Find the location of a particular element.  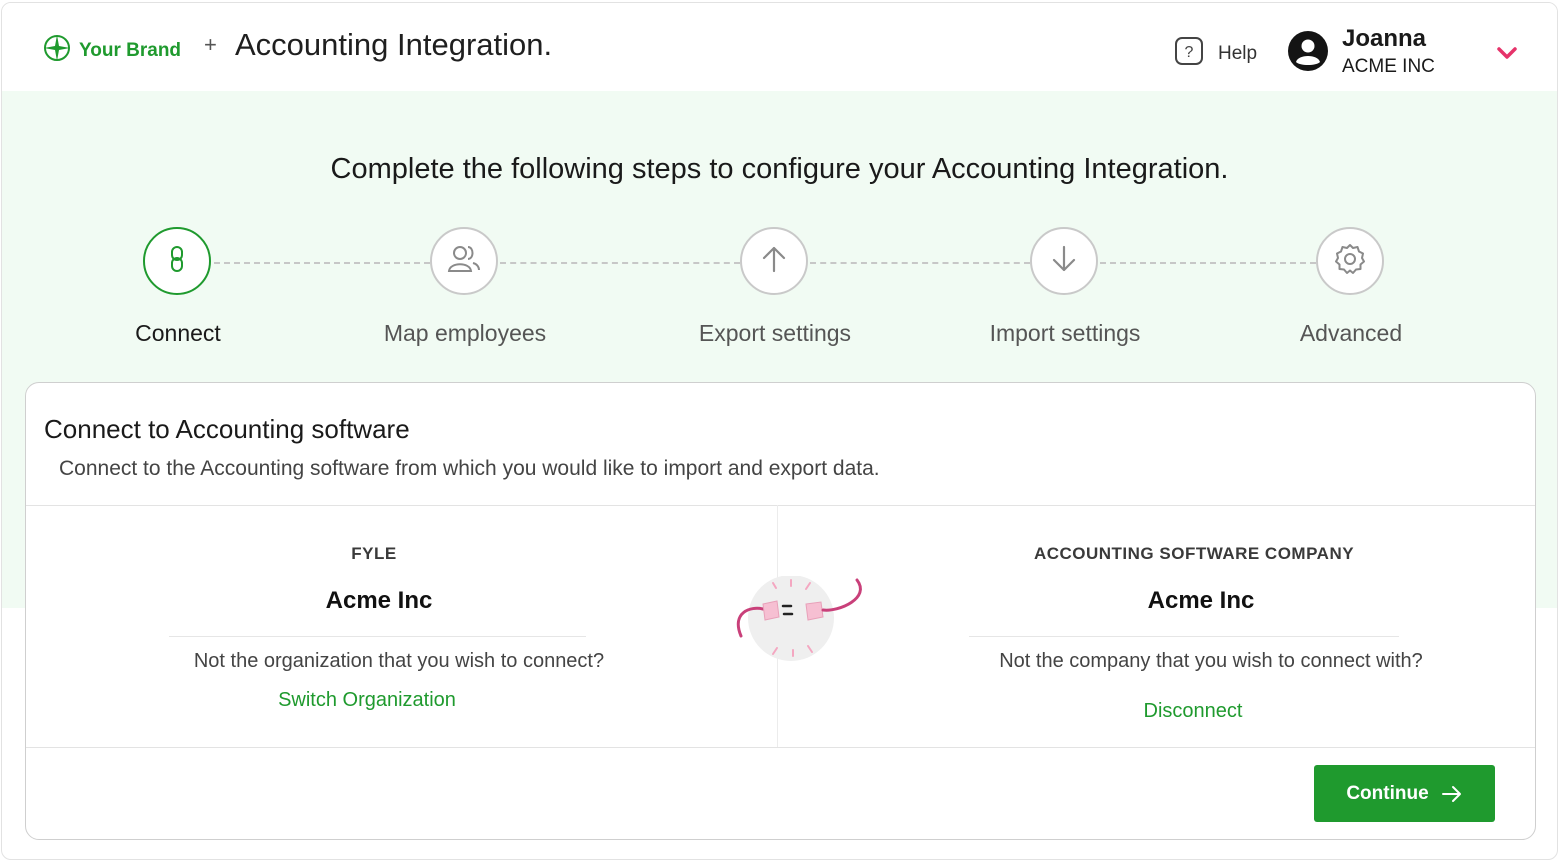

help-button: ? Help is located at coordinates (1215, 53).